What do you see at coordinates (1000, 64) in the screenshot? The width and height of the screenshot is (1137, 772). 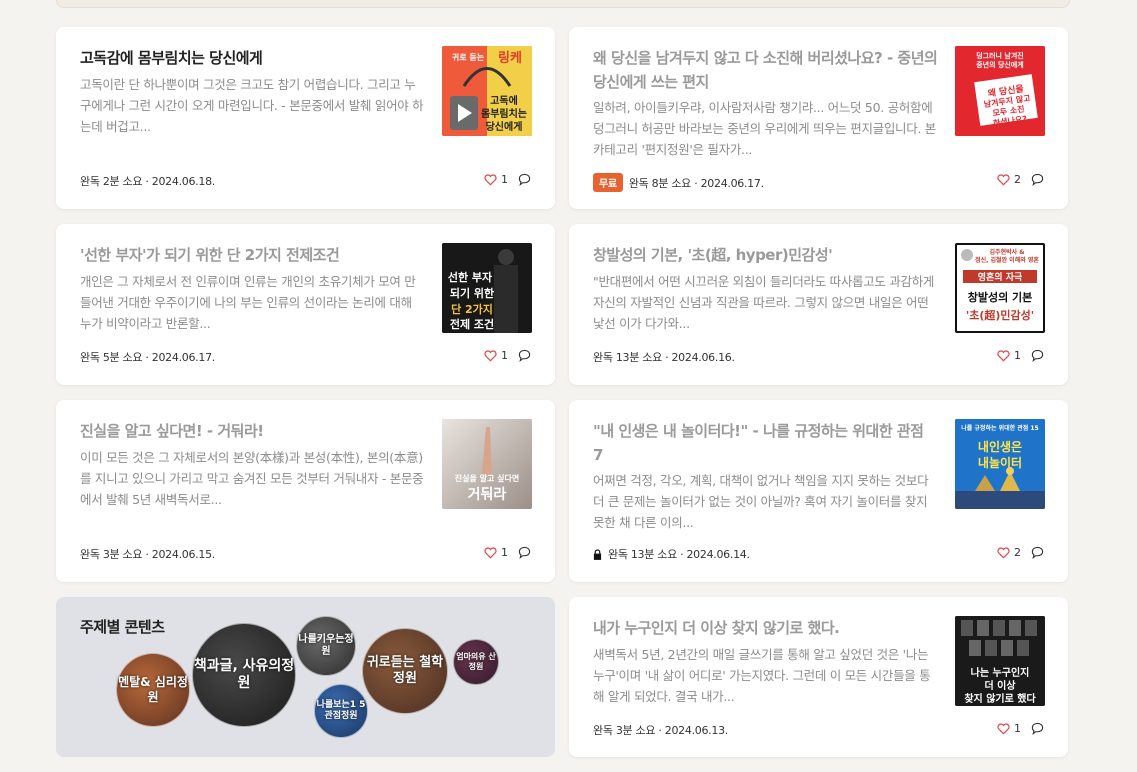 I see `svg-text: 중년의 당신에게` at bounding box center [1000, 64].